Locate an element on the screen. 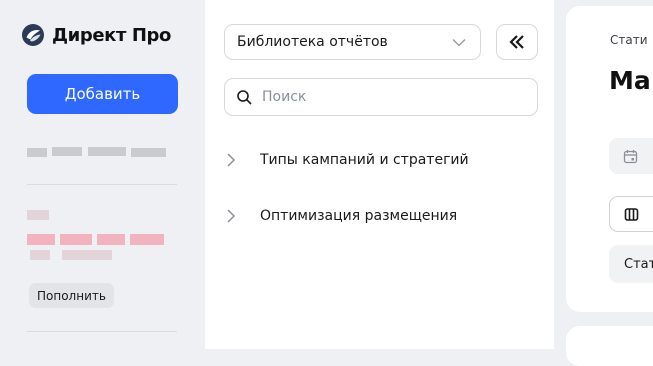 The image size is (653, 366). library-select: Библиотека отчётов is located at coordinates (352, 42).